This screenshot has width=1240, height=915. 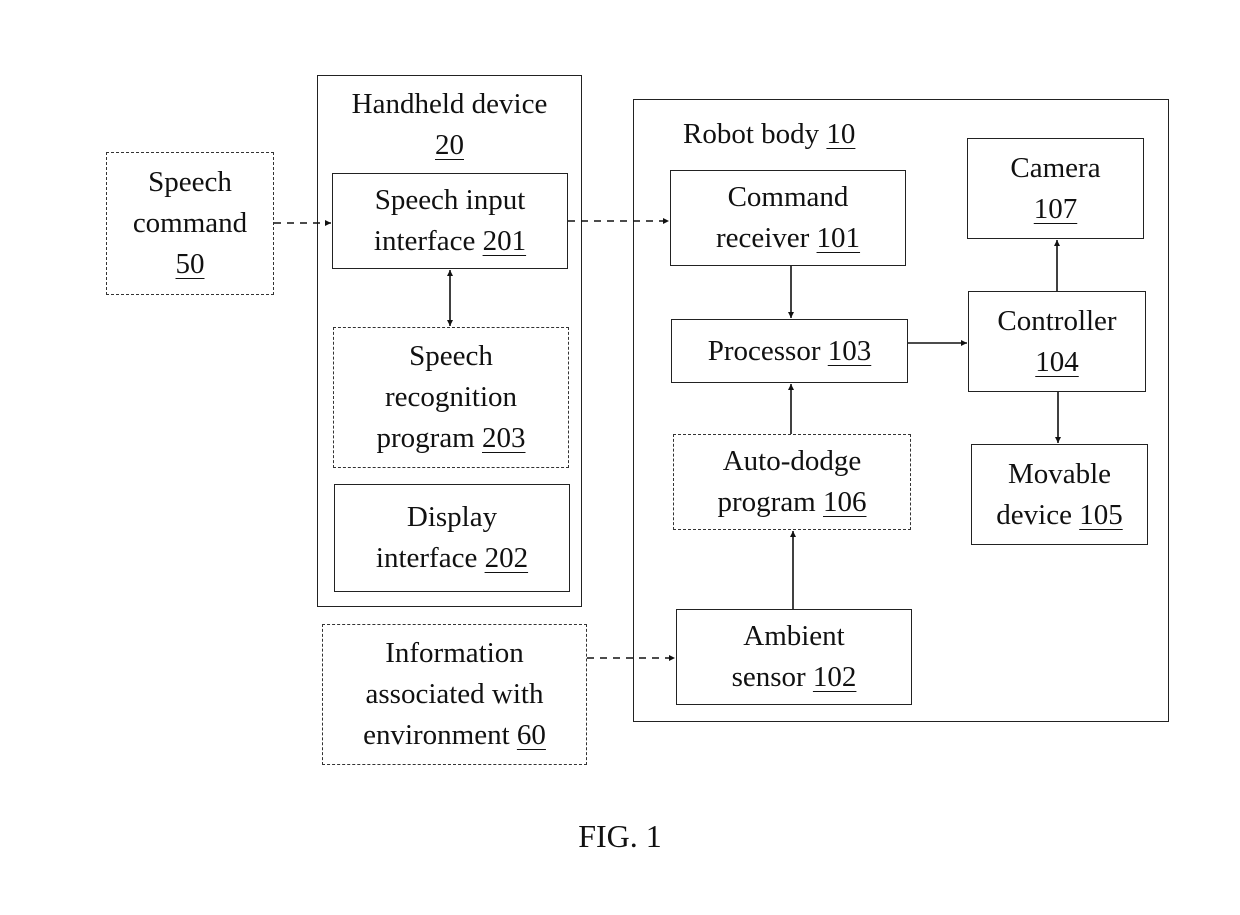 I want to click on block-label-text: device, so click(x=1034, y=514).